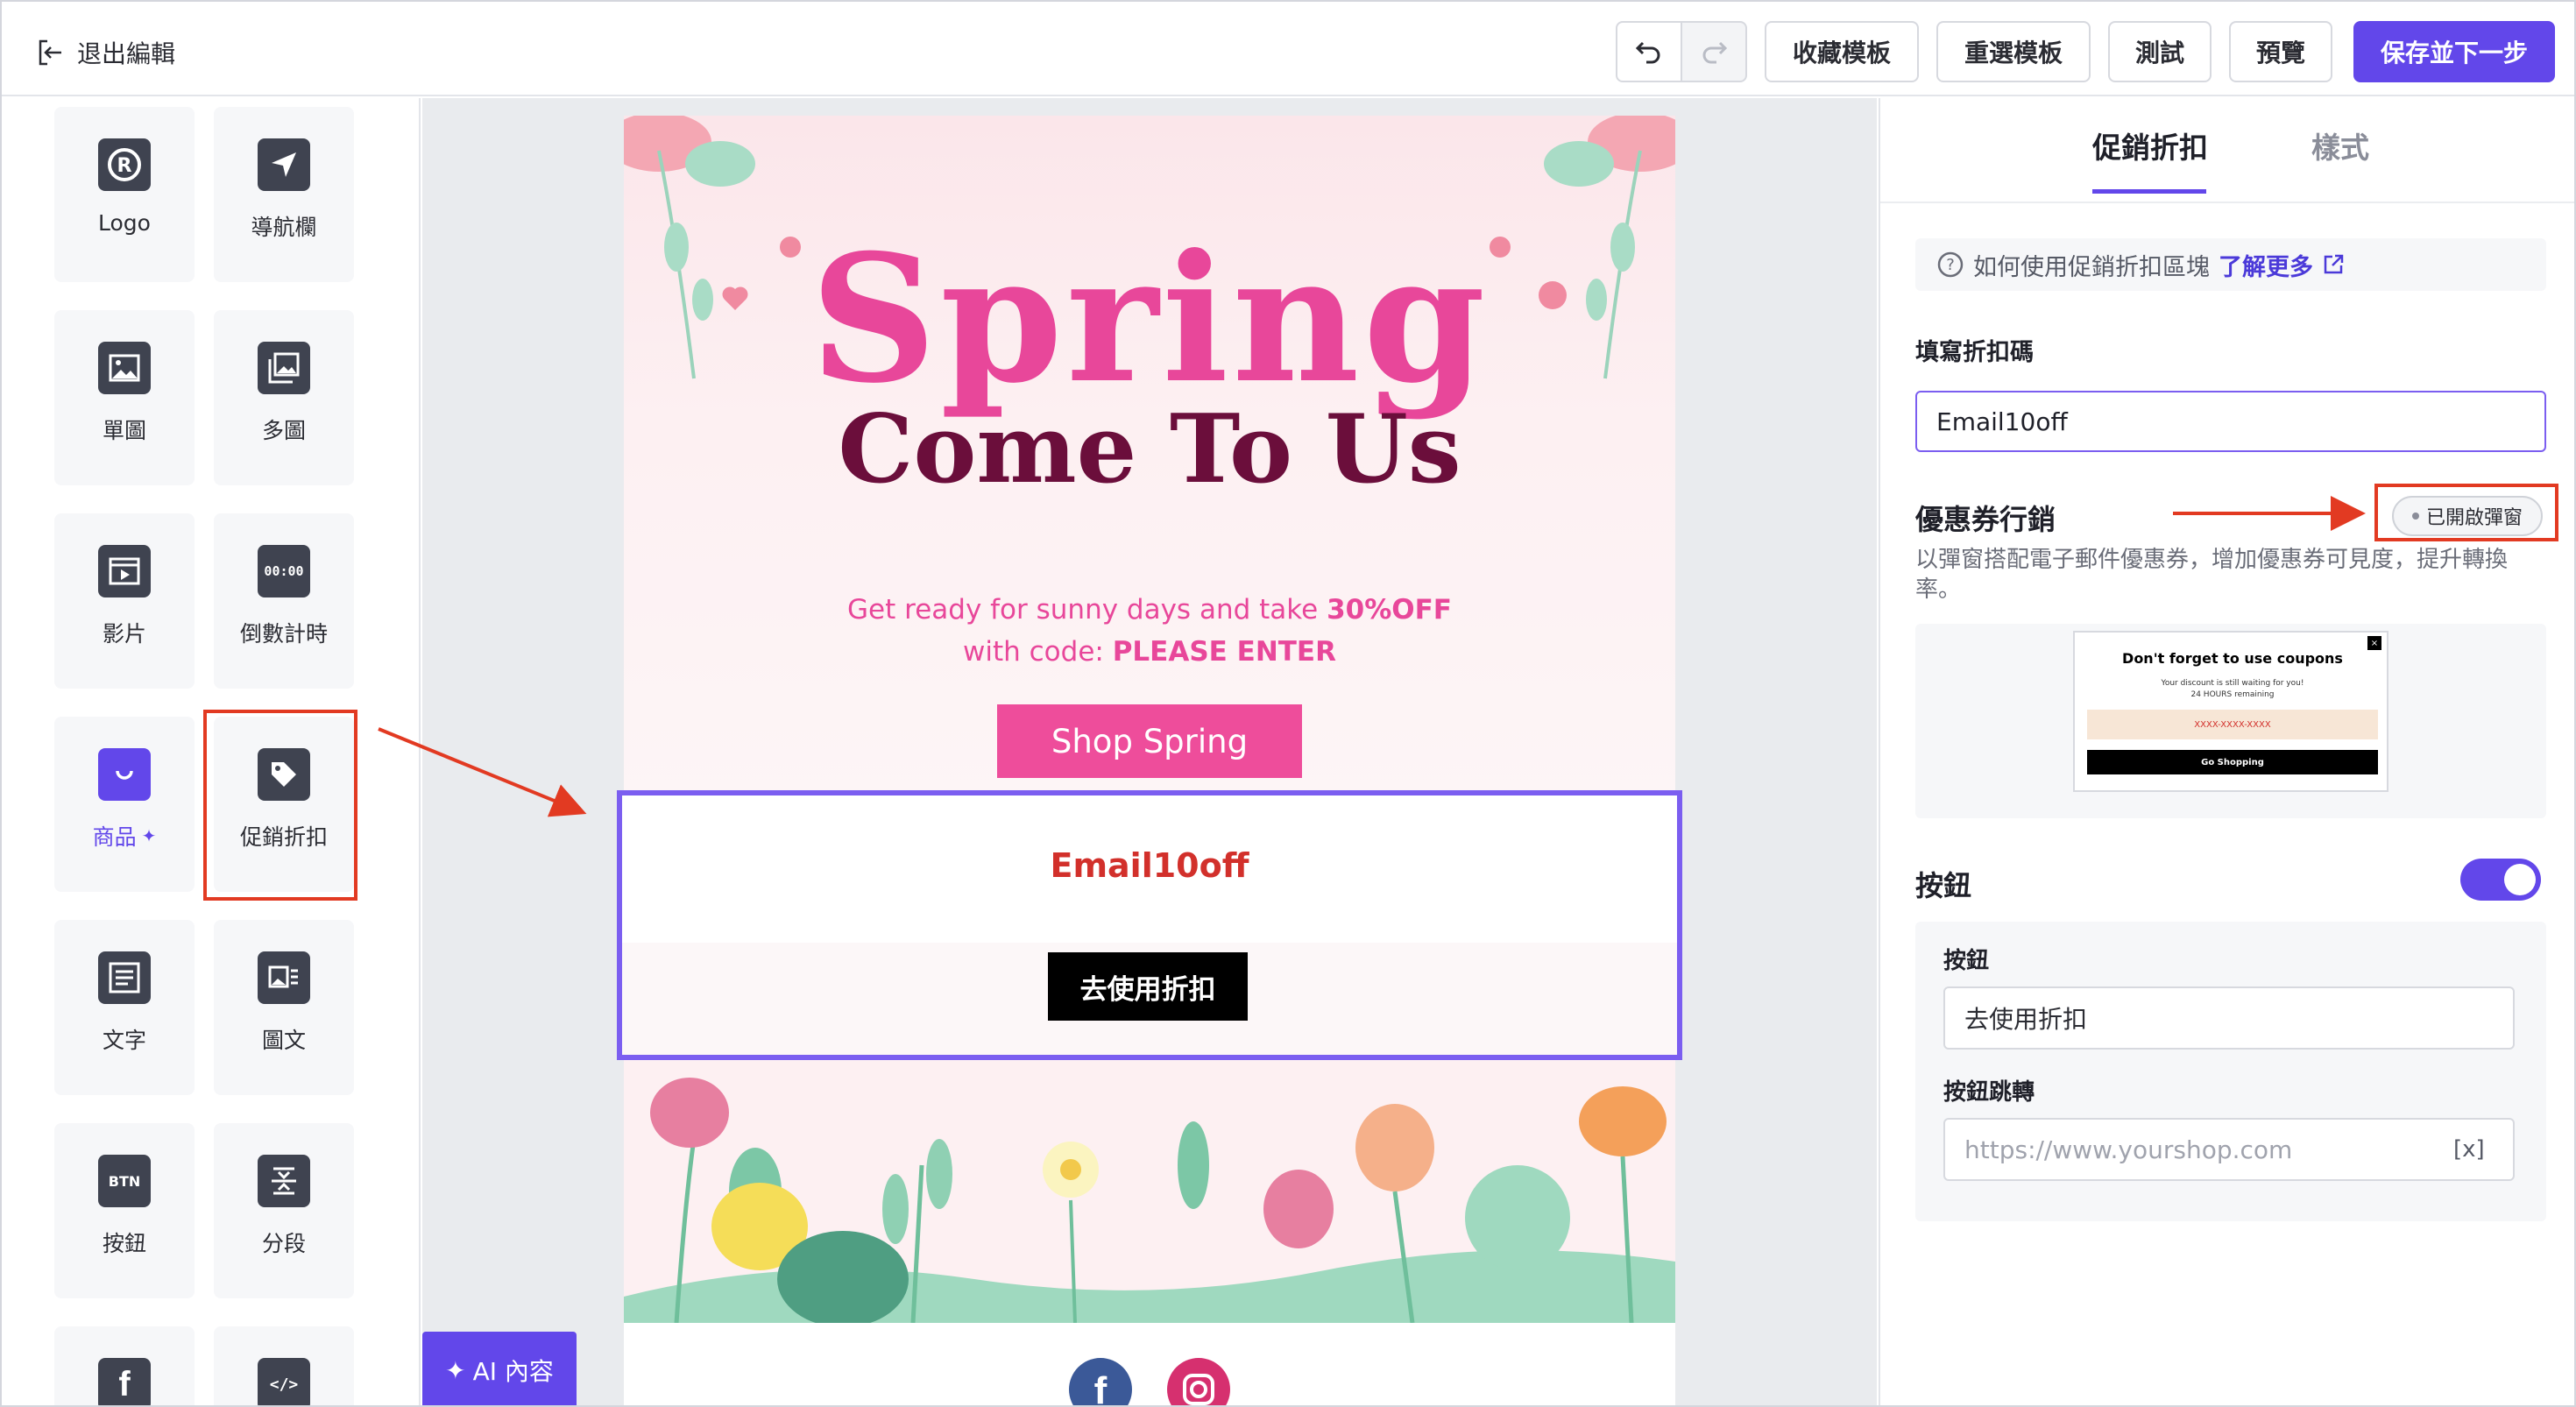 Image resolution: width=2576 pixels, height=1407 pixels. I want to click on button-text-label: 按鈕, so click(1966, 961).